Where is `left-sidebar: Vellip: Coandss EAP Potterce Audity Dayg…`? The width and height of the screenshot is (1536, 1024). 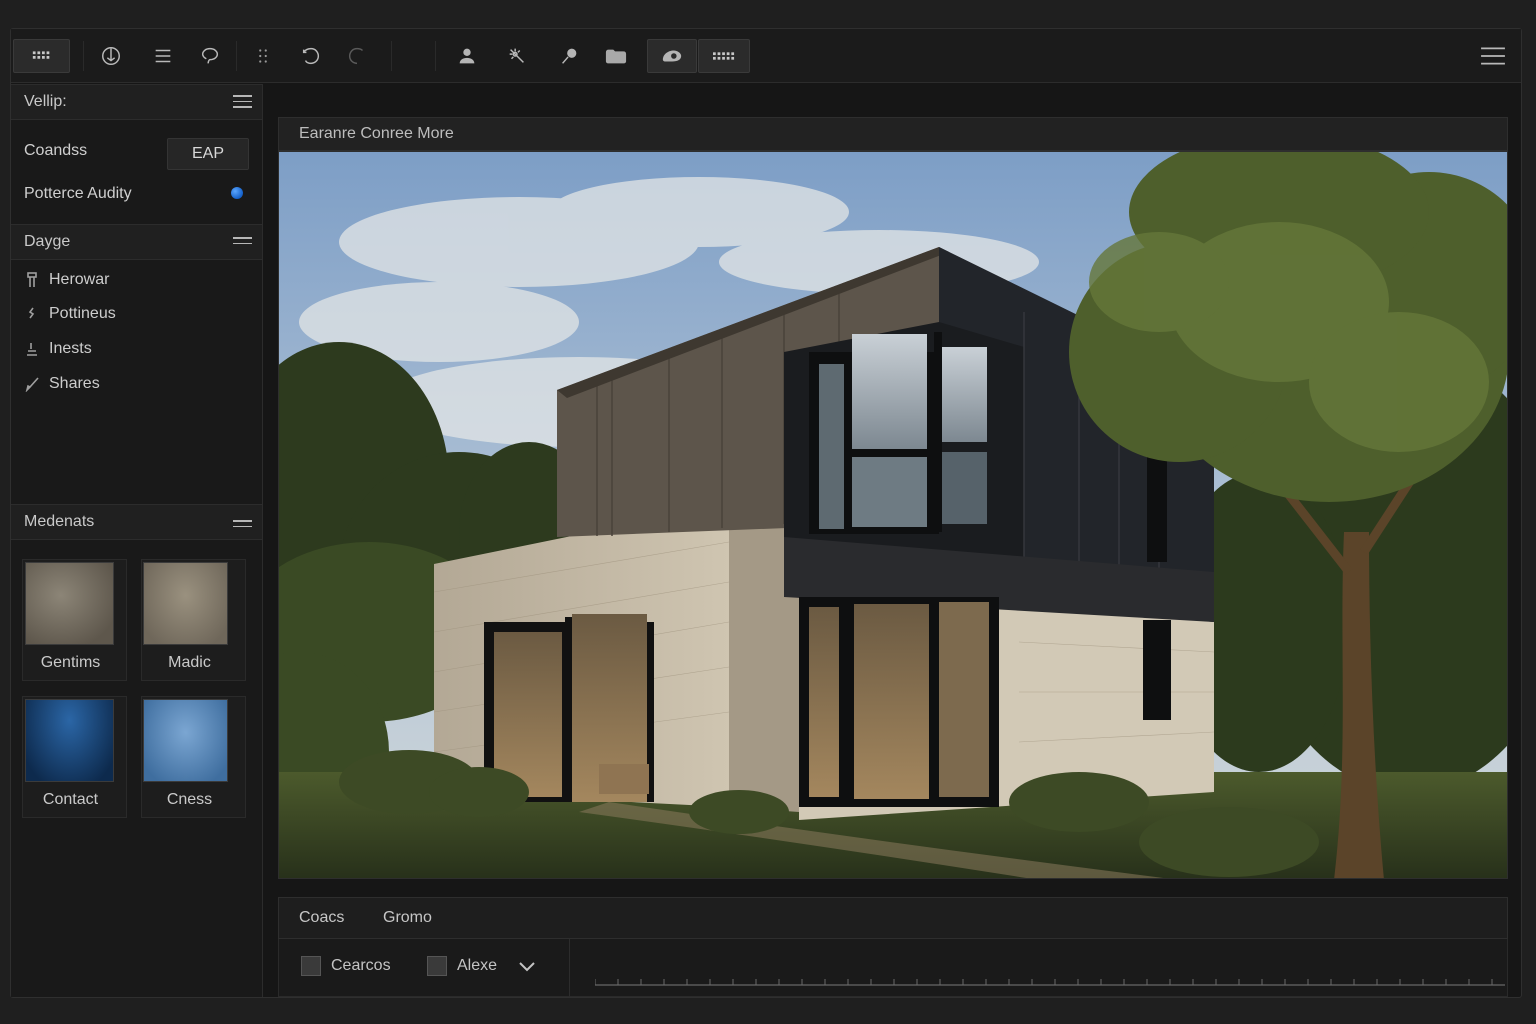
left-sidebar: Vellip: Coandss EAP Potterce Audity Dayg… is located at coordinates (137, 540).